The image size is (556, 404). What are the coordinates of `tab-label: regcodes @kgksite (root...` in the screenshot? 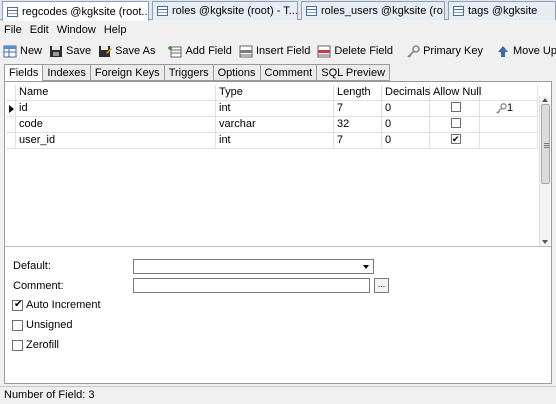 It's located at (85, 11).